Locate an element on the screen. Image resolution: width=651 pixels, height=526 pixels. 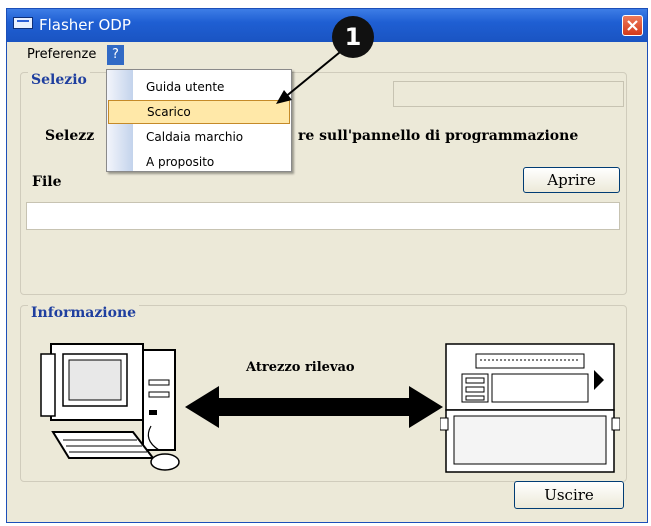
callout-number-badge: 1 is located at coordinates (353, 37).